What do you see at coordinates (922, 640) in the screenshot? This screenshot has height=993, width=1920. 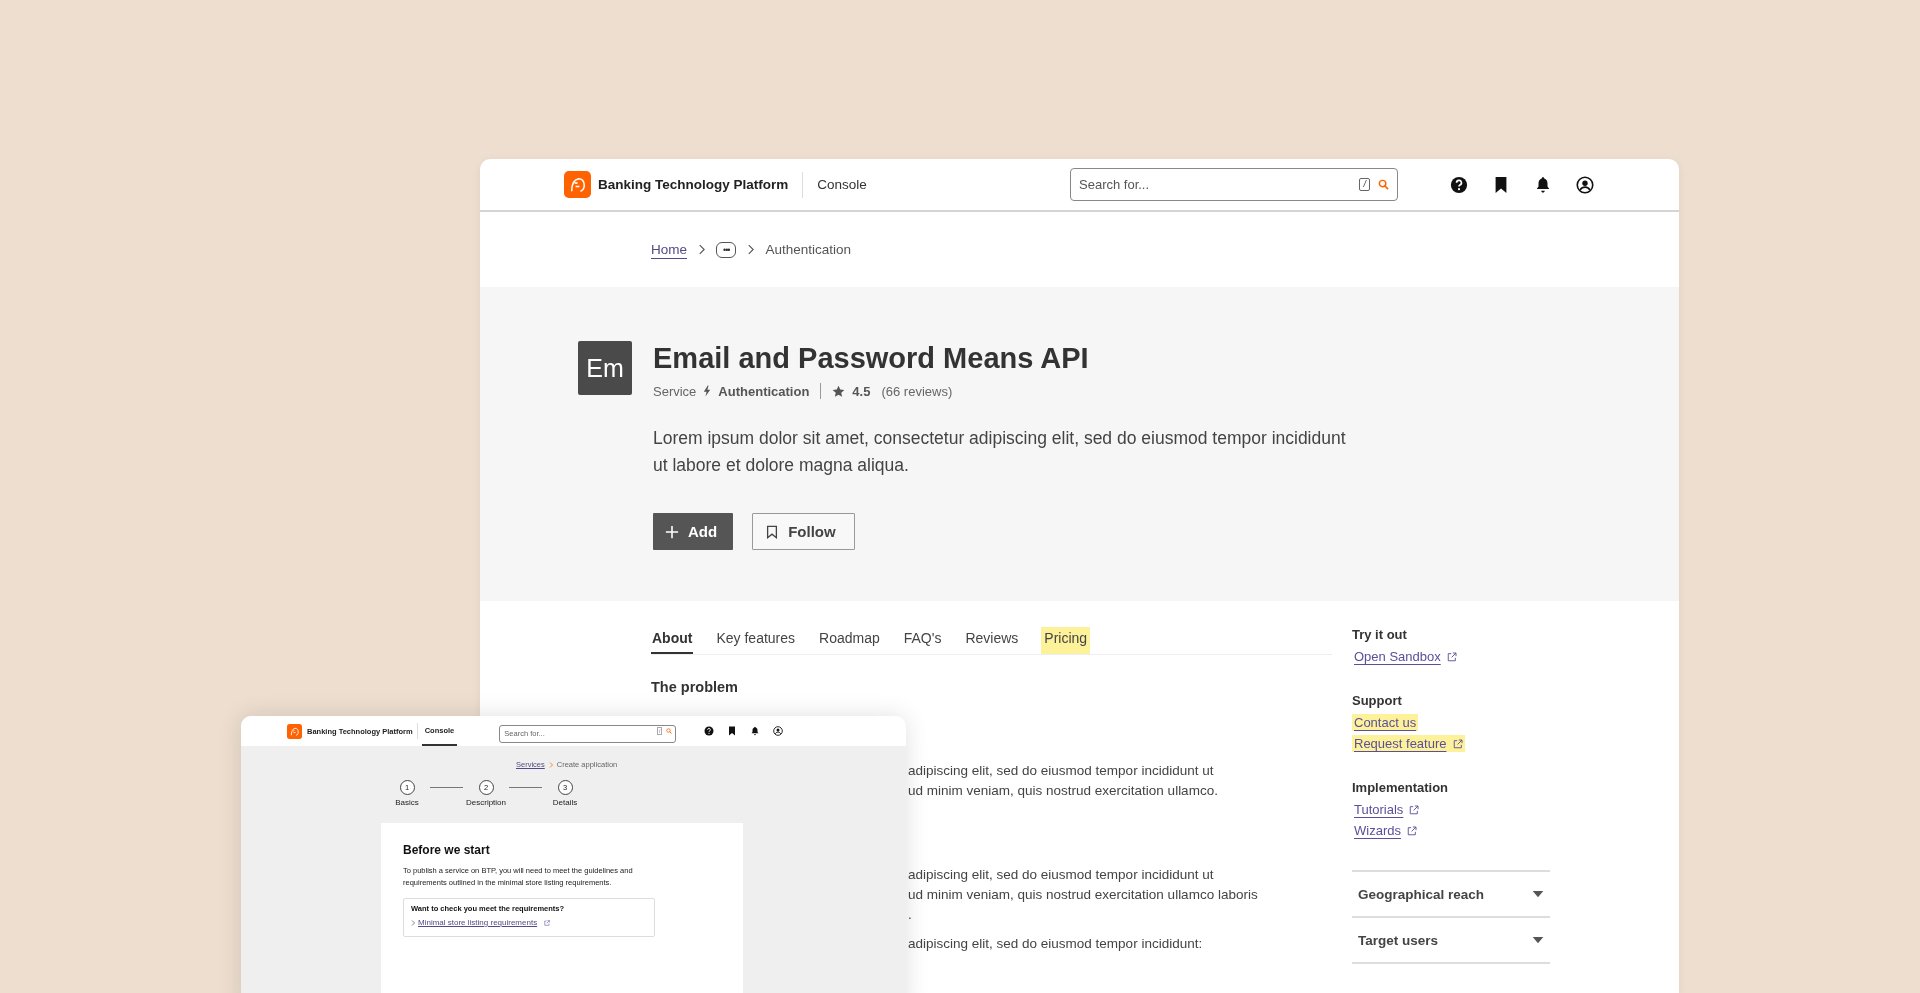 I see `tab: FAQ's` at bounding box center [922, 640].